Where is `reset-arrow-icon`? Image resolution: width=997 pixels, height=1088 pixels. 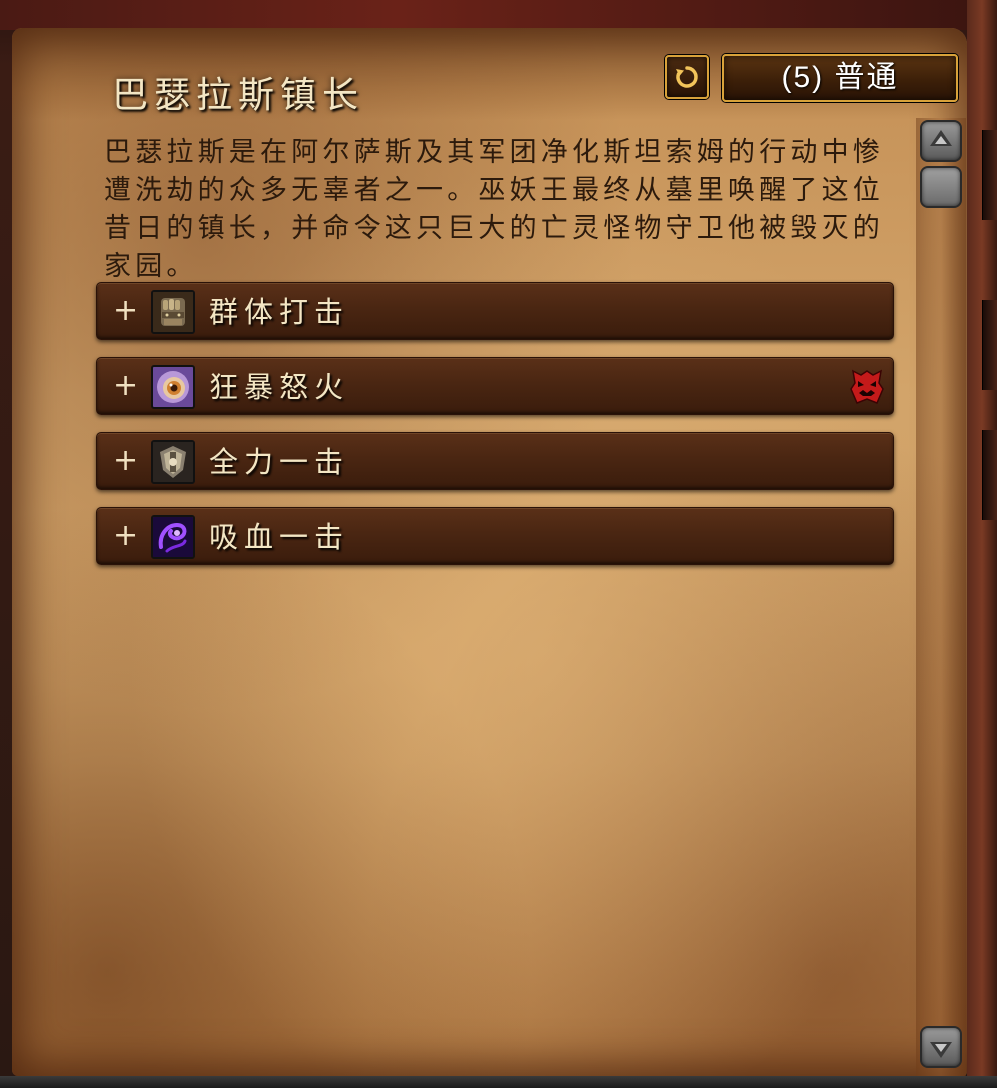 reset-arrow-icon is located at coordinates (687, 77).